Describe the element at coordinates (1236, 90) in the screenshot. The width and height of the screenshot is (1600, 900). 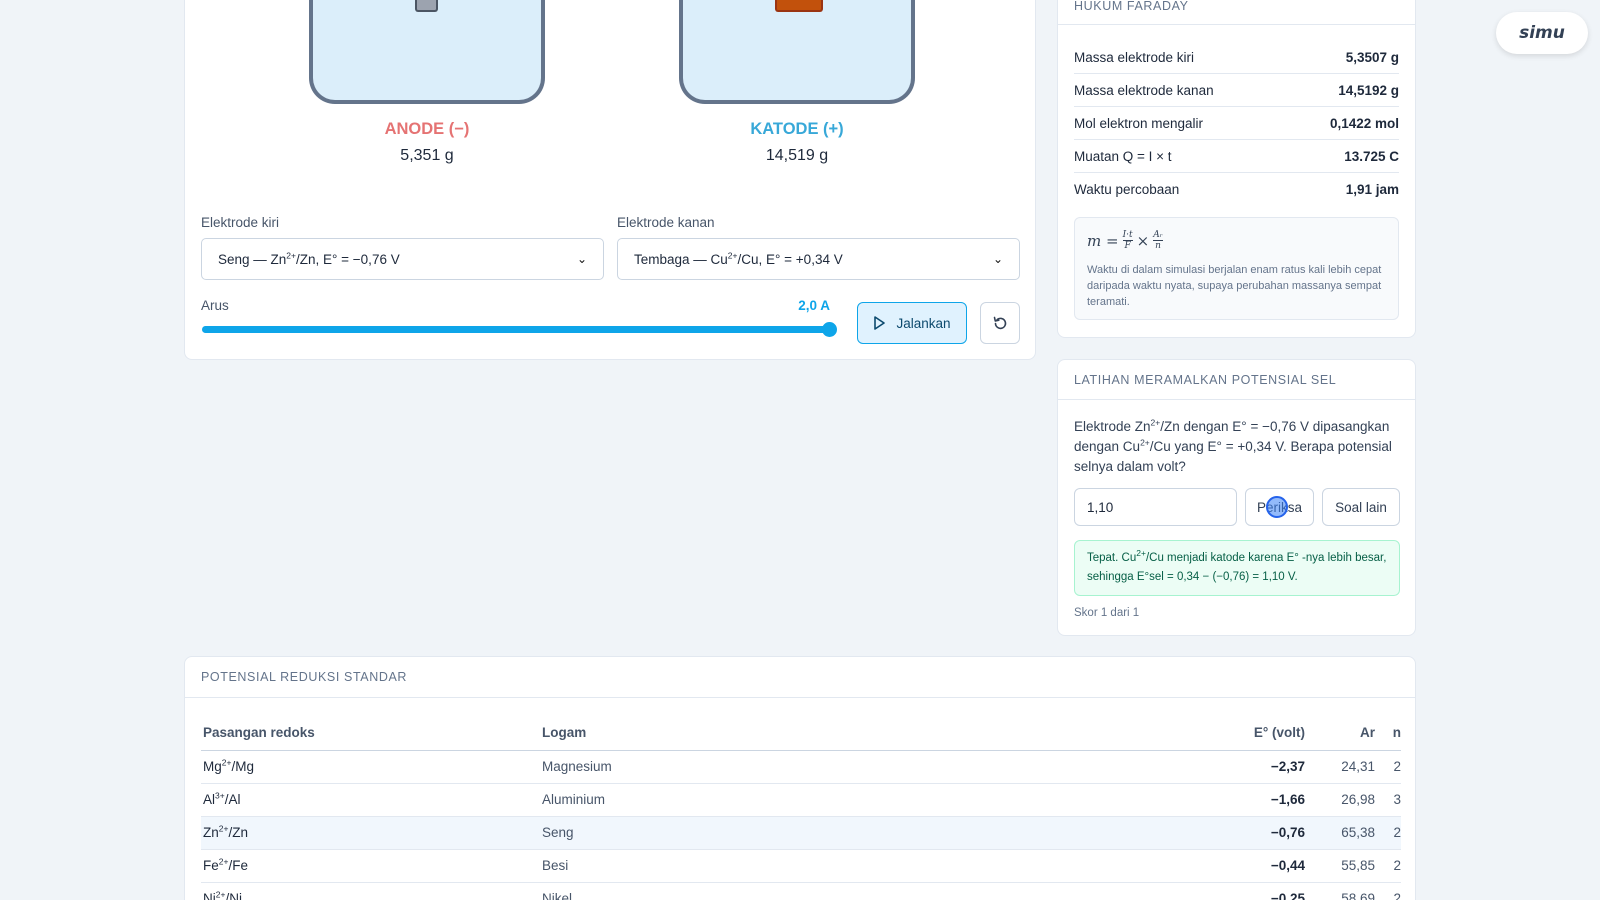
I see `faraday-row: Massa elektrode kanan 14,5192 g` at that location.